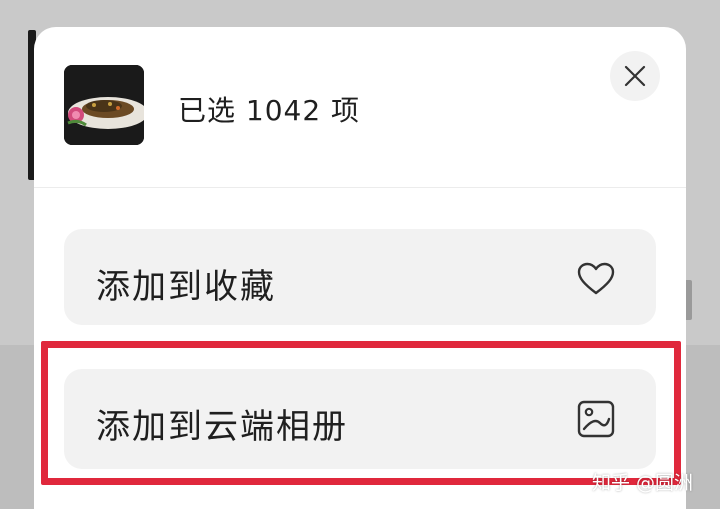  What do you see at coordinates (596, 279) in the screenshot?
I see `heart-icon` at bounding box center [596, 279].